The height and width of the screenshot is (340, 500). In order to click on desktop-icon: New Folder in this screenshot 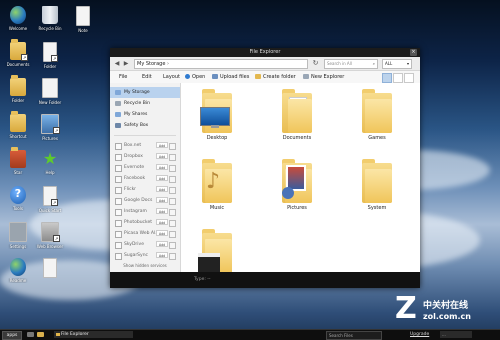, I will do `click(50, 91)`.